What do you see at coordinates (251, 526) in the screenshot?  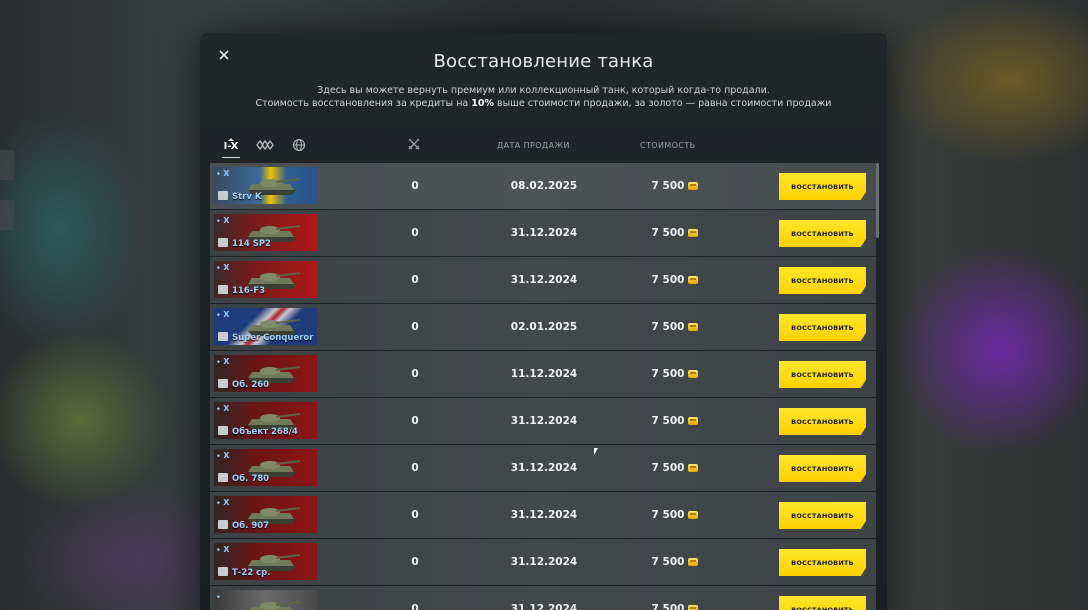 I see `tank-name: Об. 907` at bounding box center [251, 526].